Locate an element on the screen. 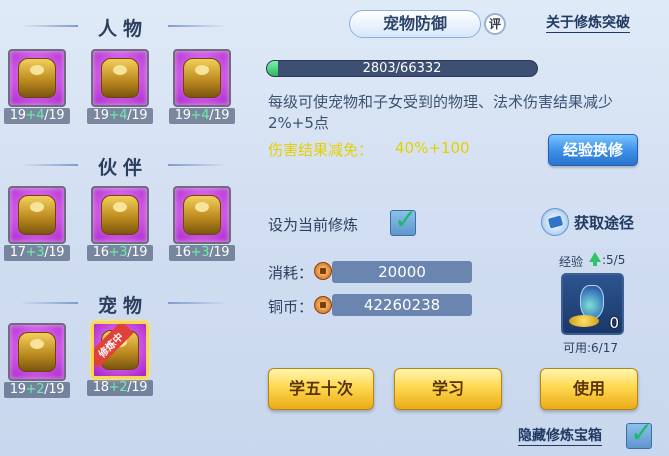 This screenshot has width=669, height=456. section-title-character: 人物 is located at coordinates (123, 27).